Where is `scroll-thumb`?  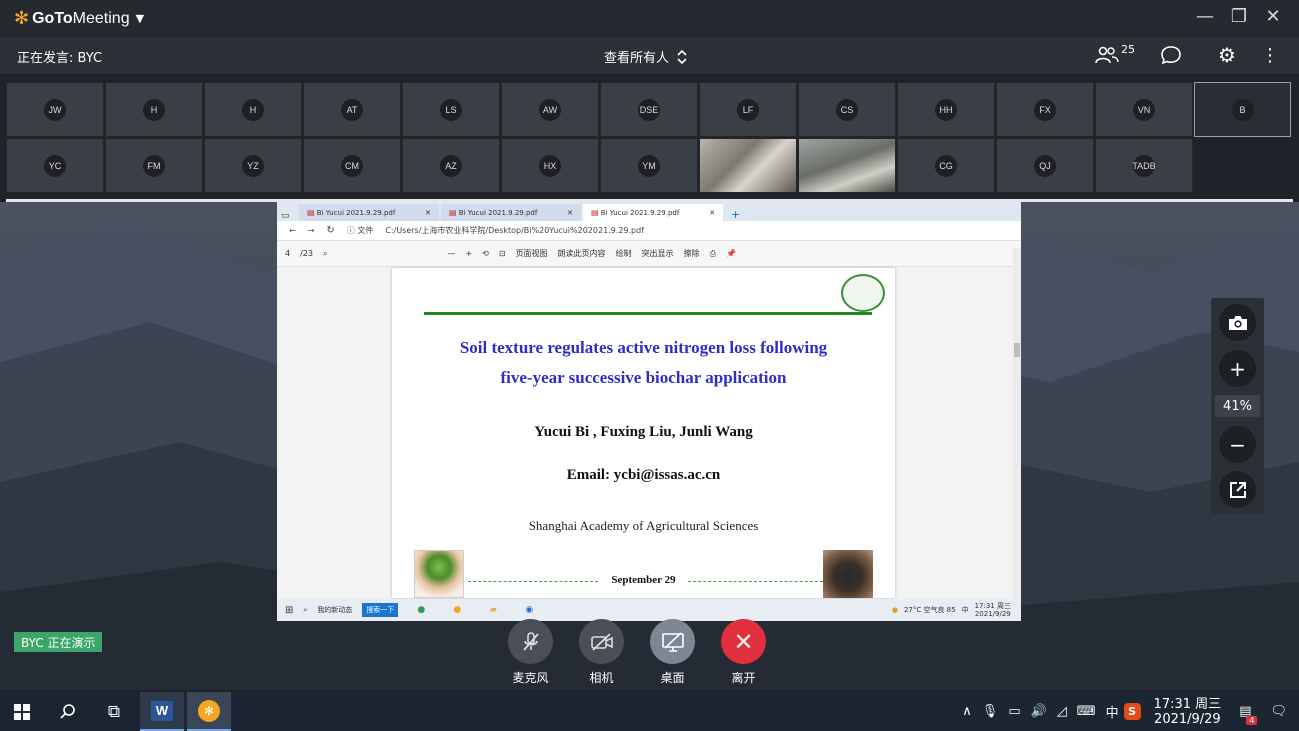 scroll-thumb is located at coordinates (1017, 350).